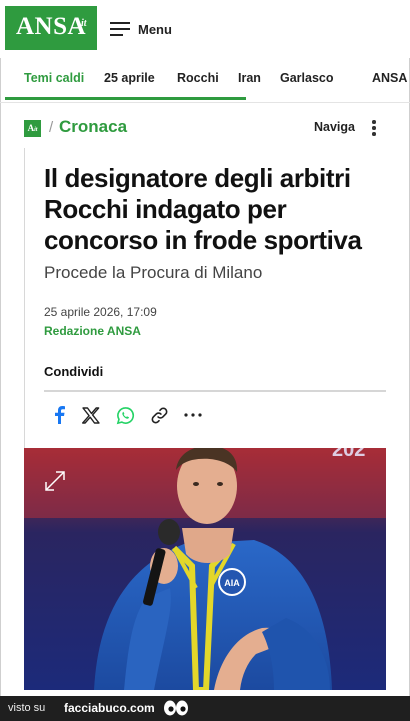 The image size is (410, 721). I want to click on hamburger-icon, so click(120, 29).